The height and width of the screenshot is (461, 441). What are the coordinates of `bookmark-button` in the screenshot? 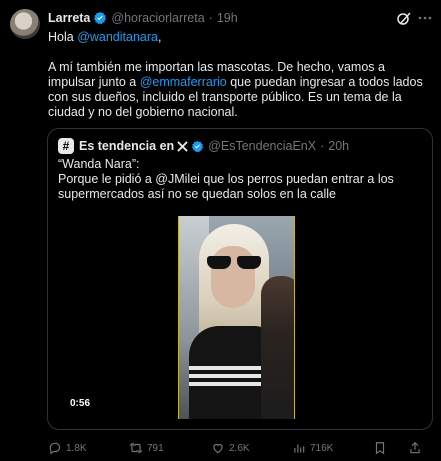 It's located at (382, 448).